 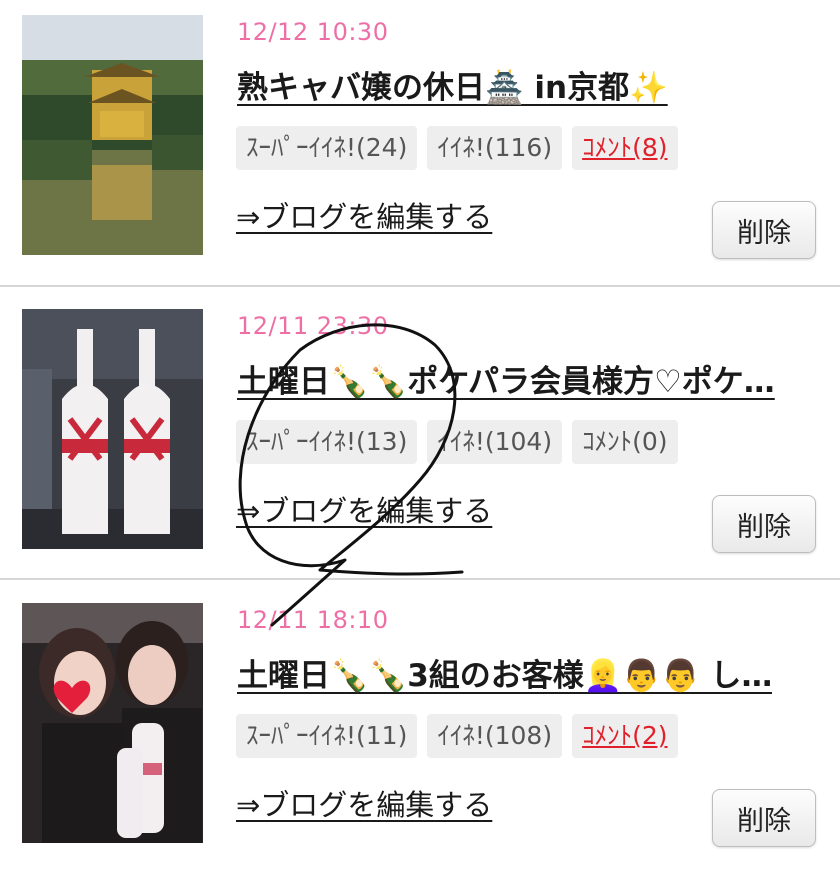 I want to click on post-date: 12/11 23:30, so click(x=313, y=326).